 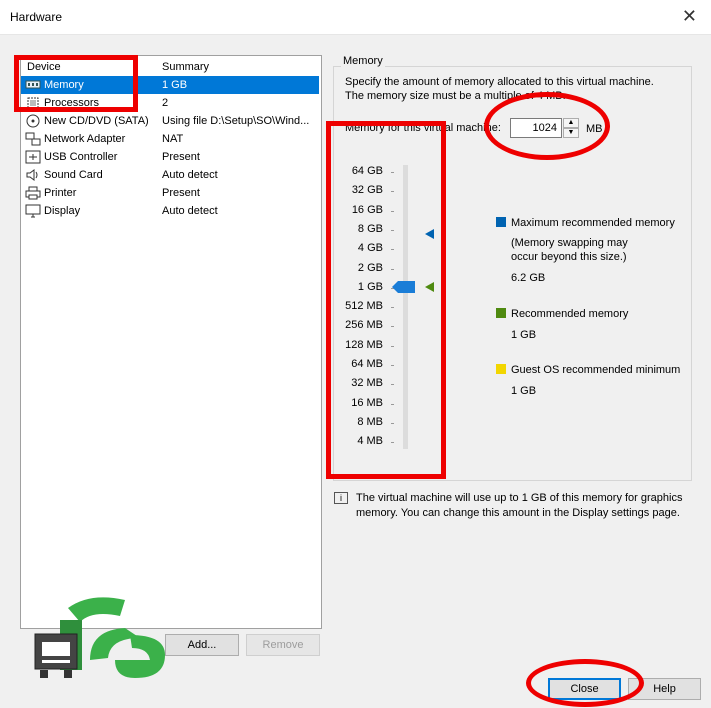 I want to click on max-recommended-value: 6.2 GB, so click(x=528, y=278).